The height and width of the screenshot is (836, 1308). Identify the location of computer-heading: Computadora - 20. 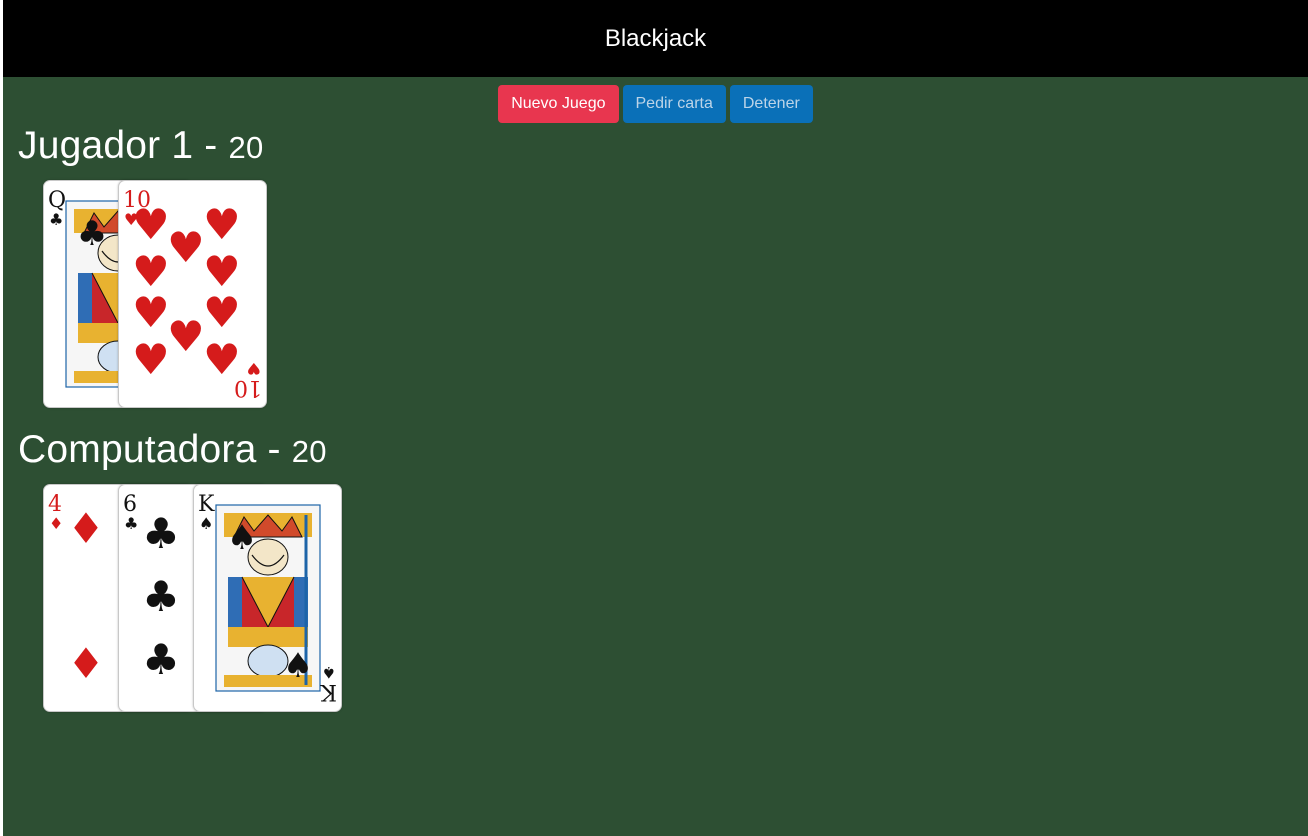
(172, 450).